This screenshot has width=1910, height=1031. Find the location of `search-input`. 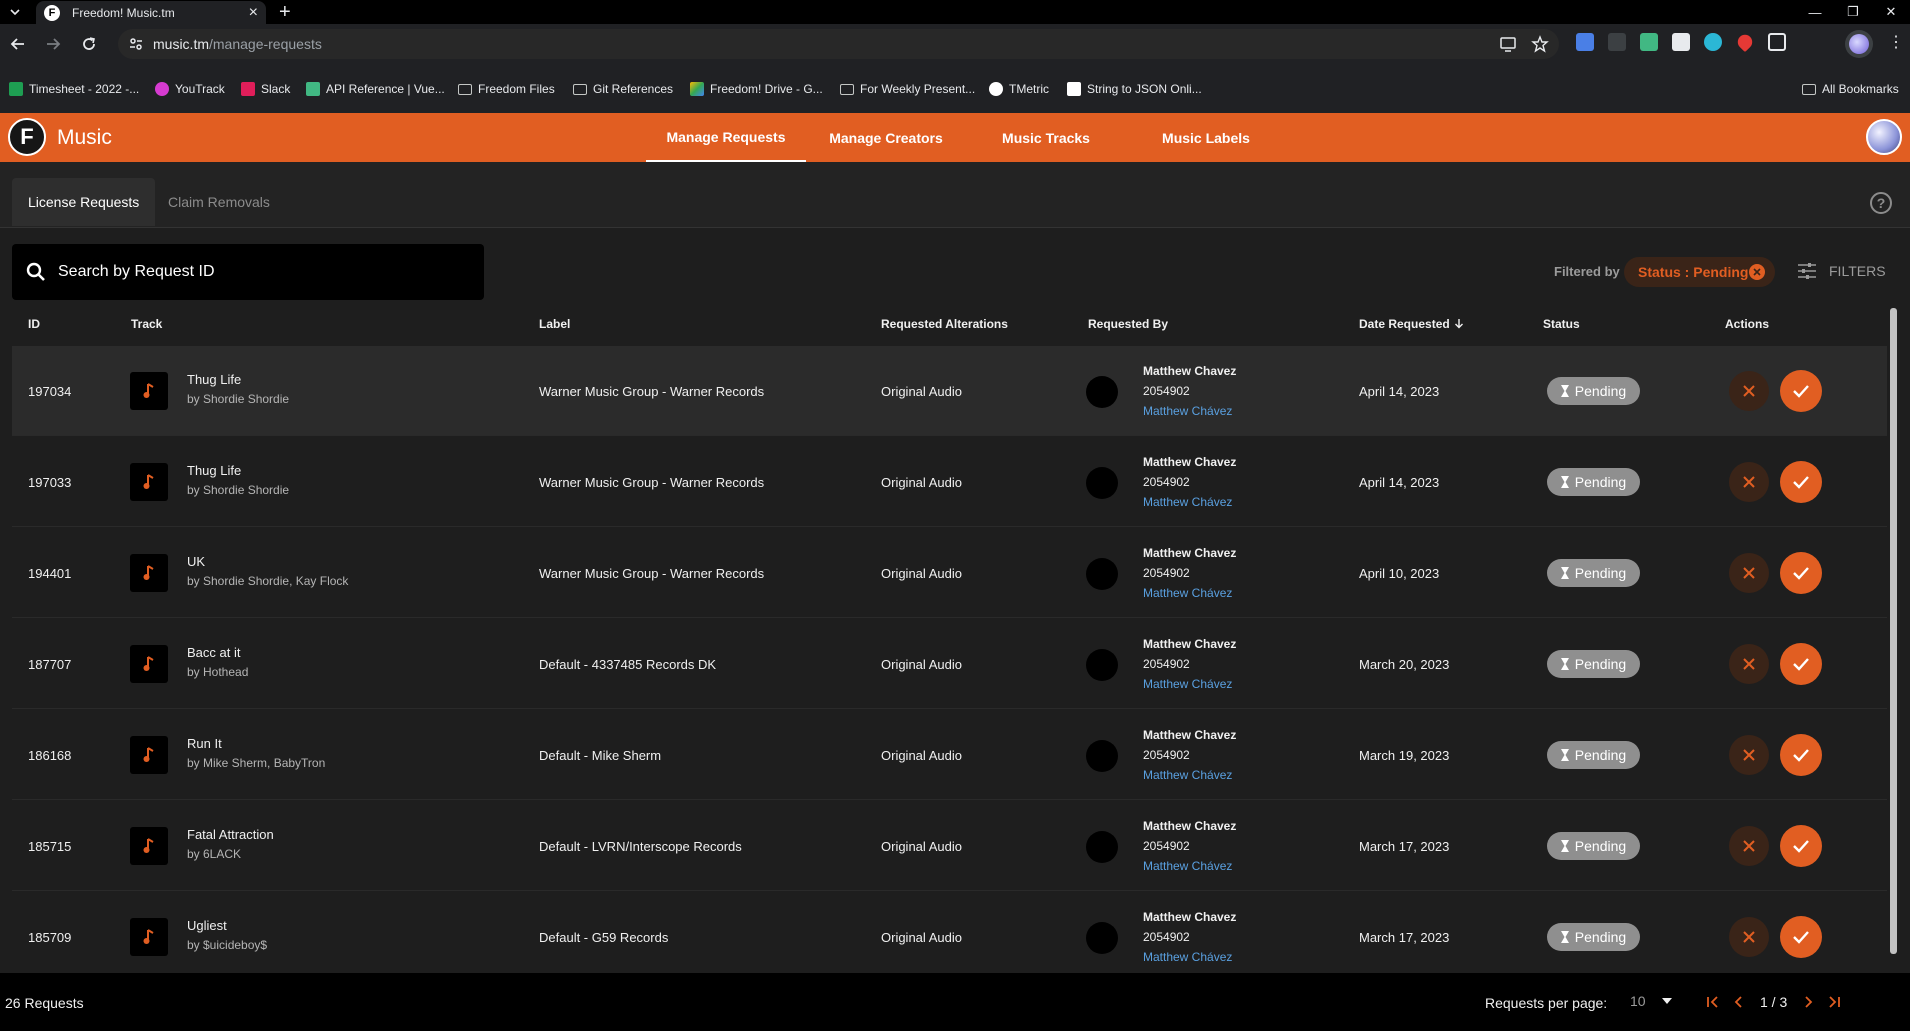

search-input is located at coordinates (258, 272).